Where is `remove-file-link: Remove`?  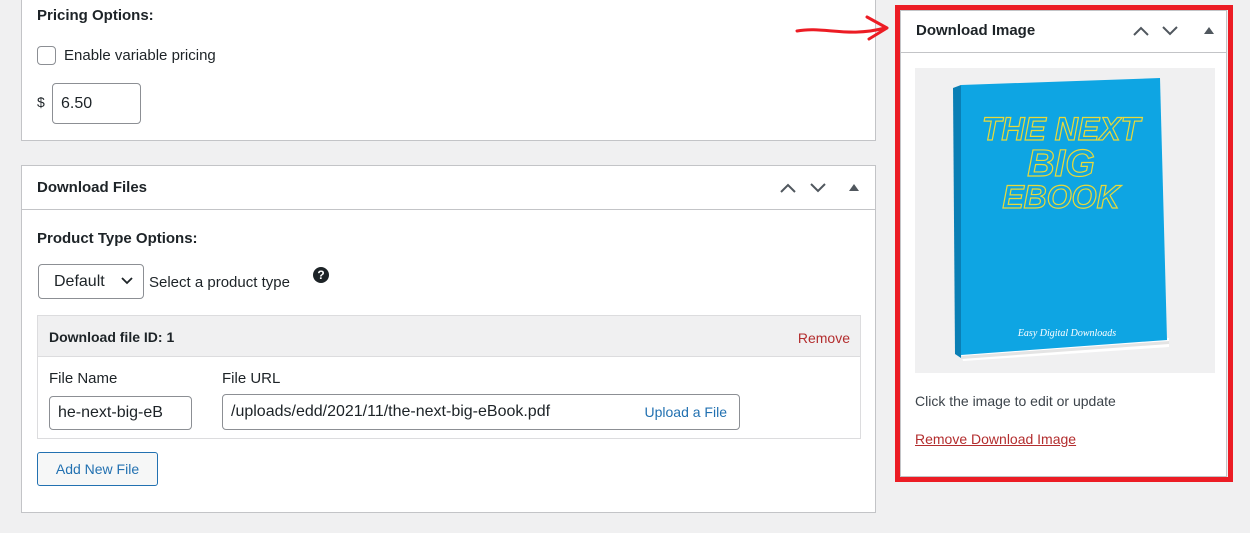
remove-file-link: Remove is located at coordinates (824, 338).